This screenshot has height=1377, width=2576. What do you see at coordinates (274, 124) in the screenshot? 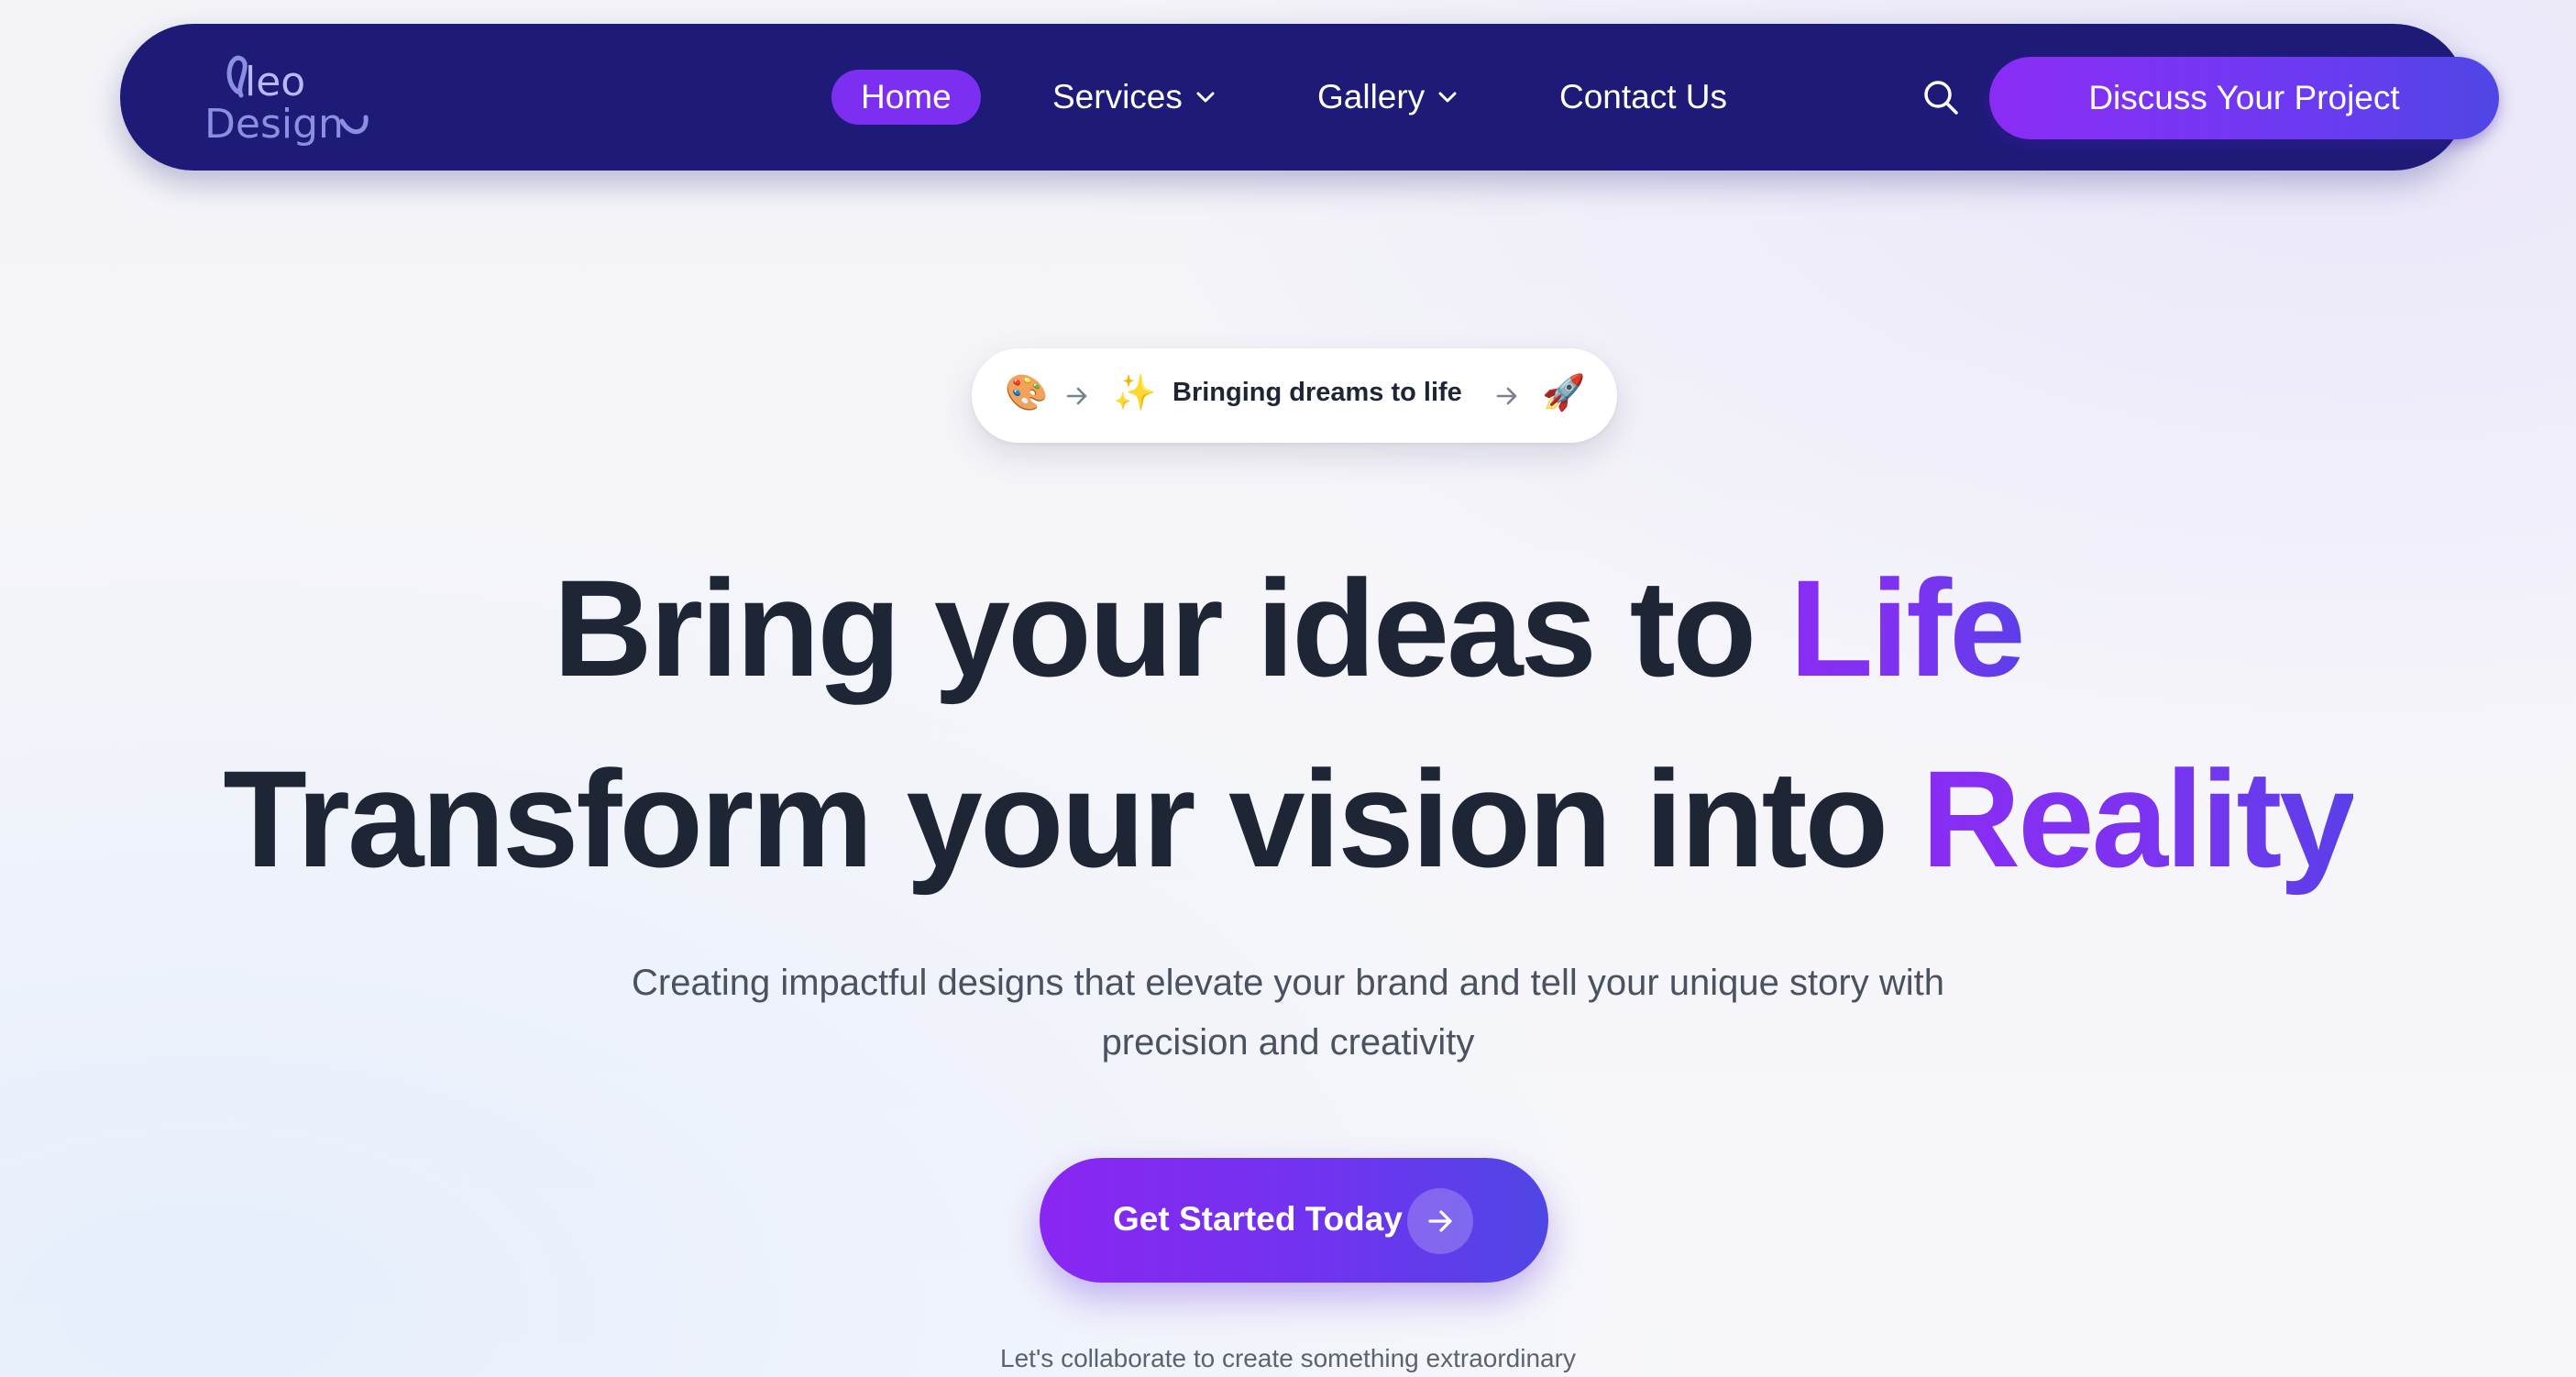
I see `logo-line2: Design` at bounding box center [274, 124].